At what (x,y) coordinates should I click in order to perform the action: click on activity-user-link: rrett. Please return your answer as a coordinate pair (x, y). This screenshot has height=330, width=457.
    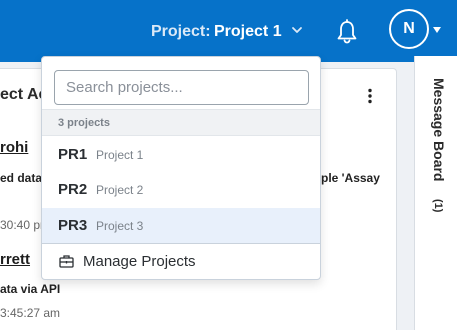
    Looking at the image, I should click on (15, 259).